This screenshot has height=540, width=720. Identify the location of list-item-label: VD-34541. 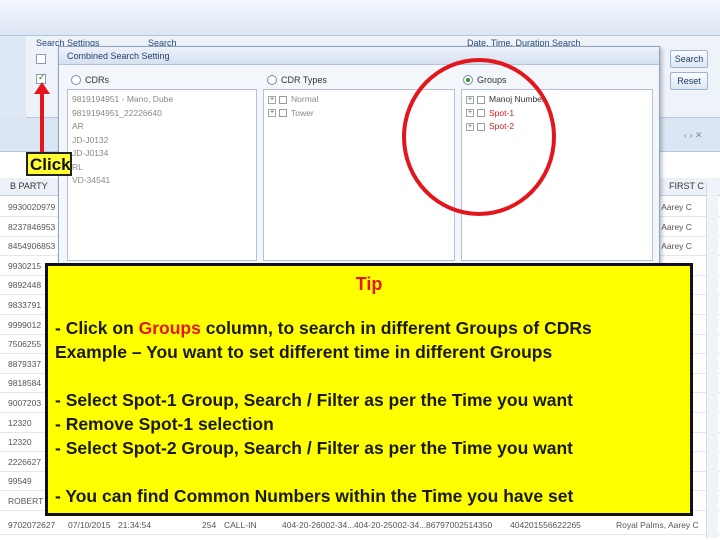
(91, 180).